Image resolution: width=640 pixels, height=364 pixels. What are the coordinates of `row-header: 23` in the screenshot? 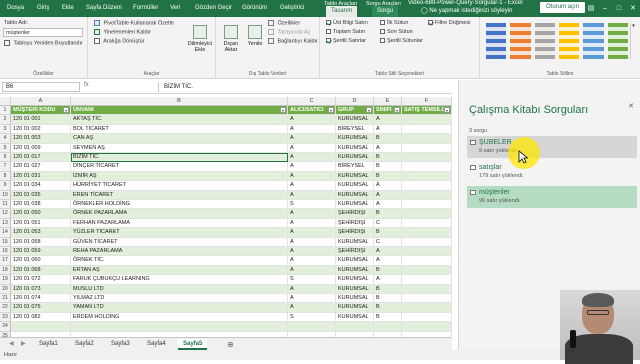 It's located at (5, 317).